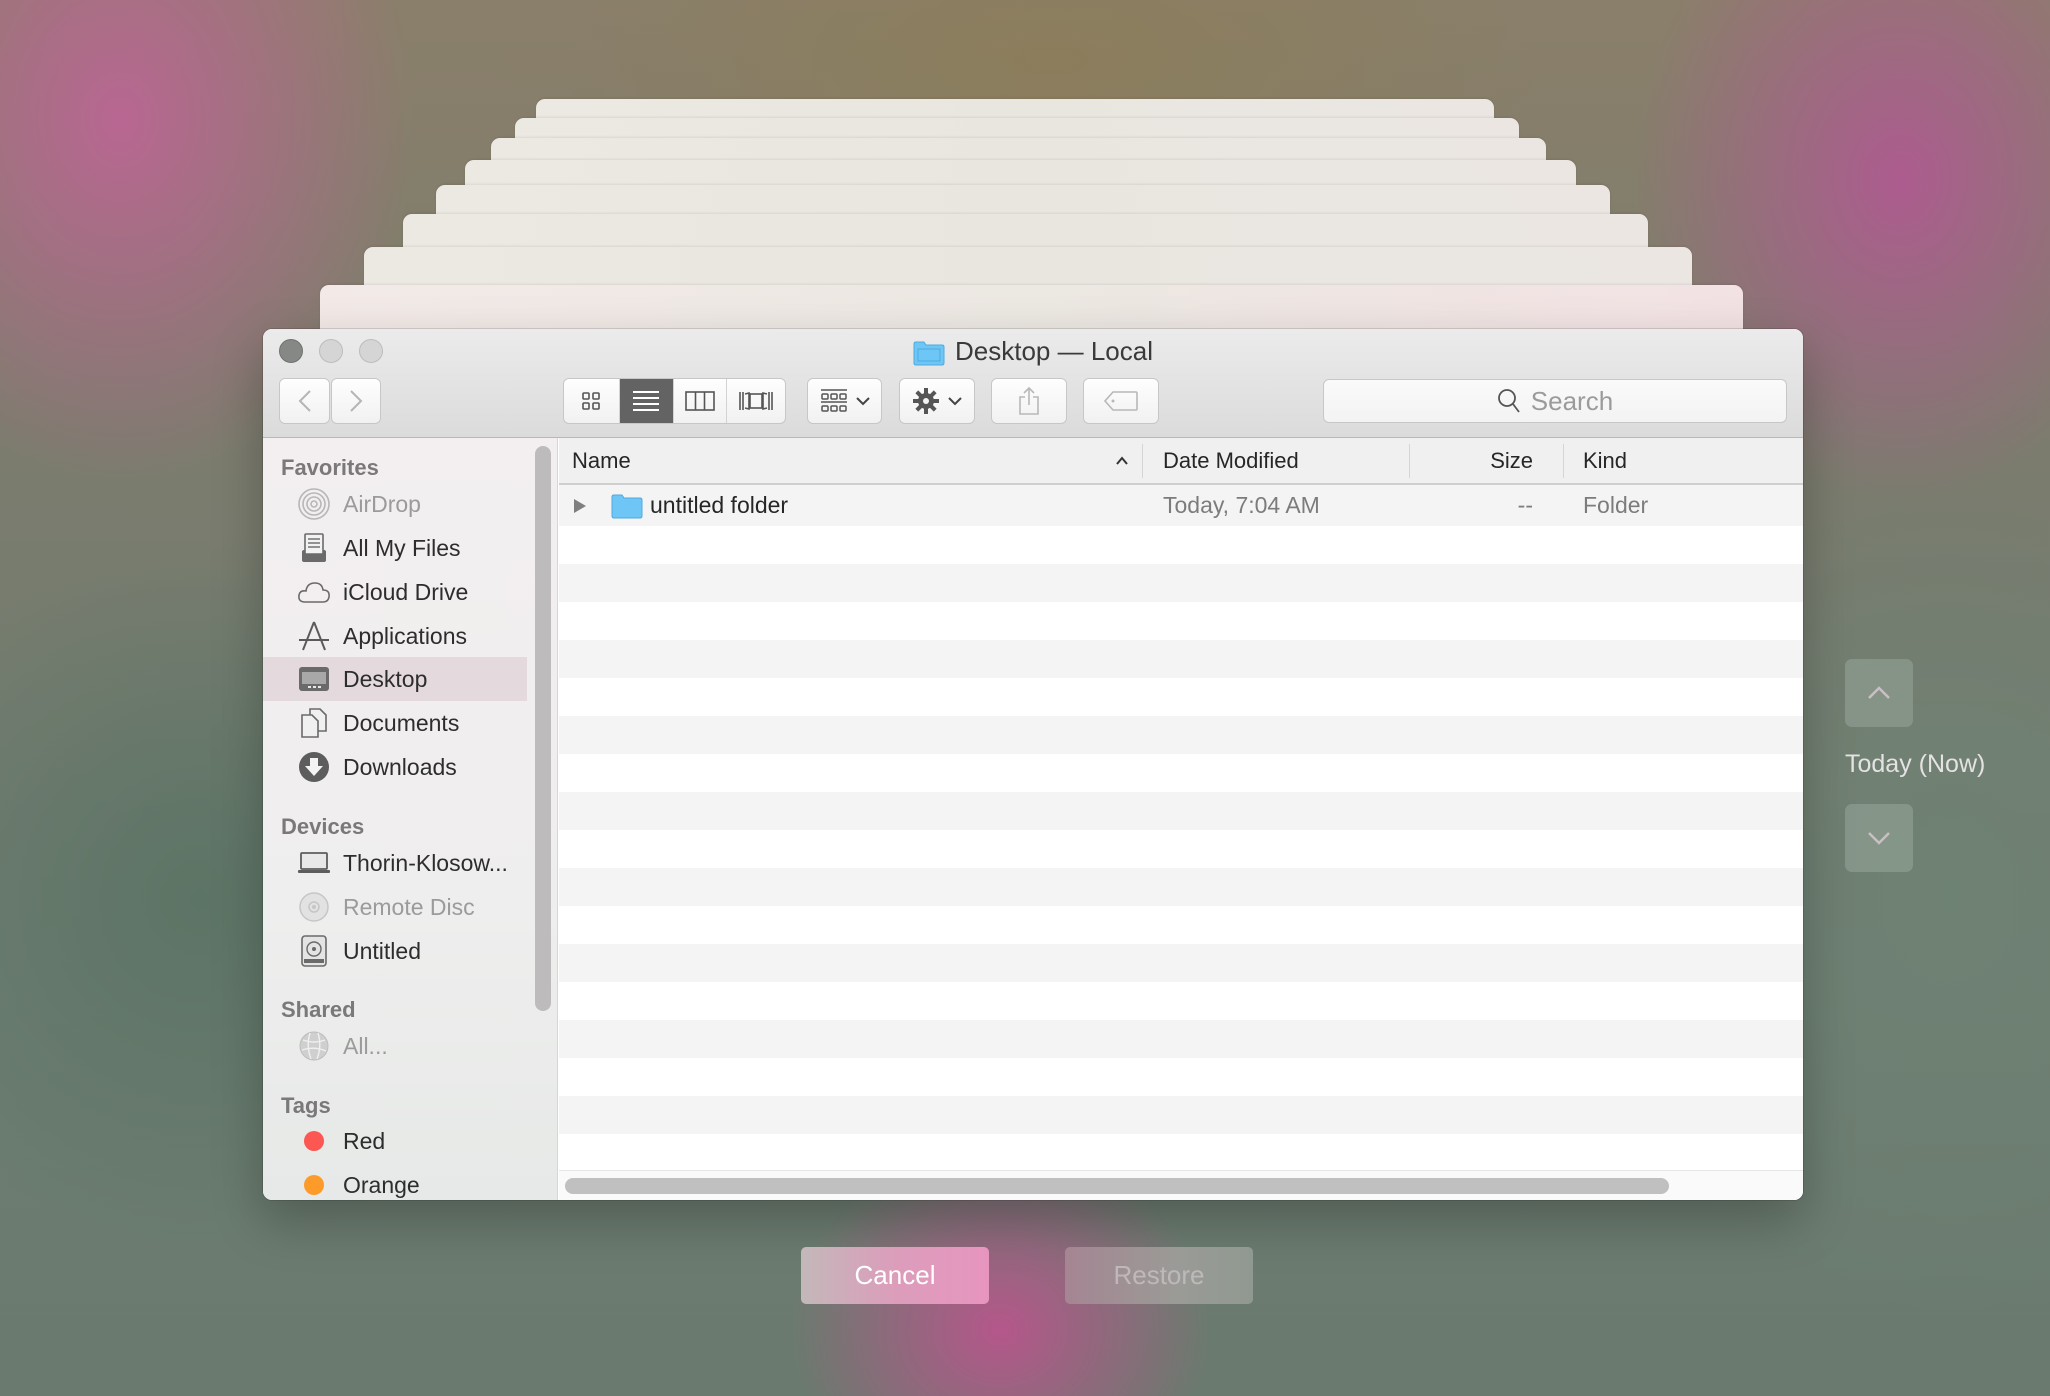 The width and height of the screenshot is (2050, 1396). I want to click on file-date-modified: Today, 7:04 AM, so click(1241, 505).